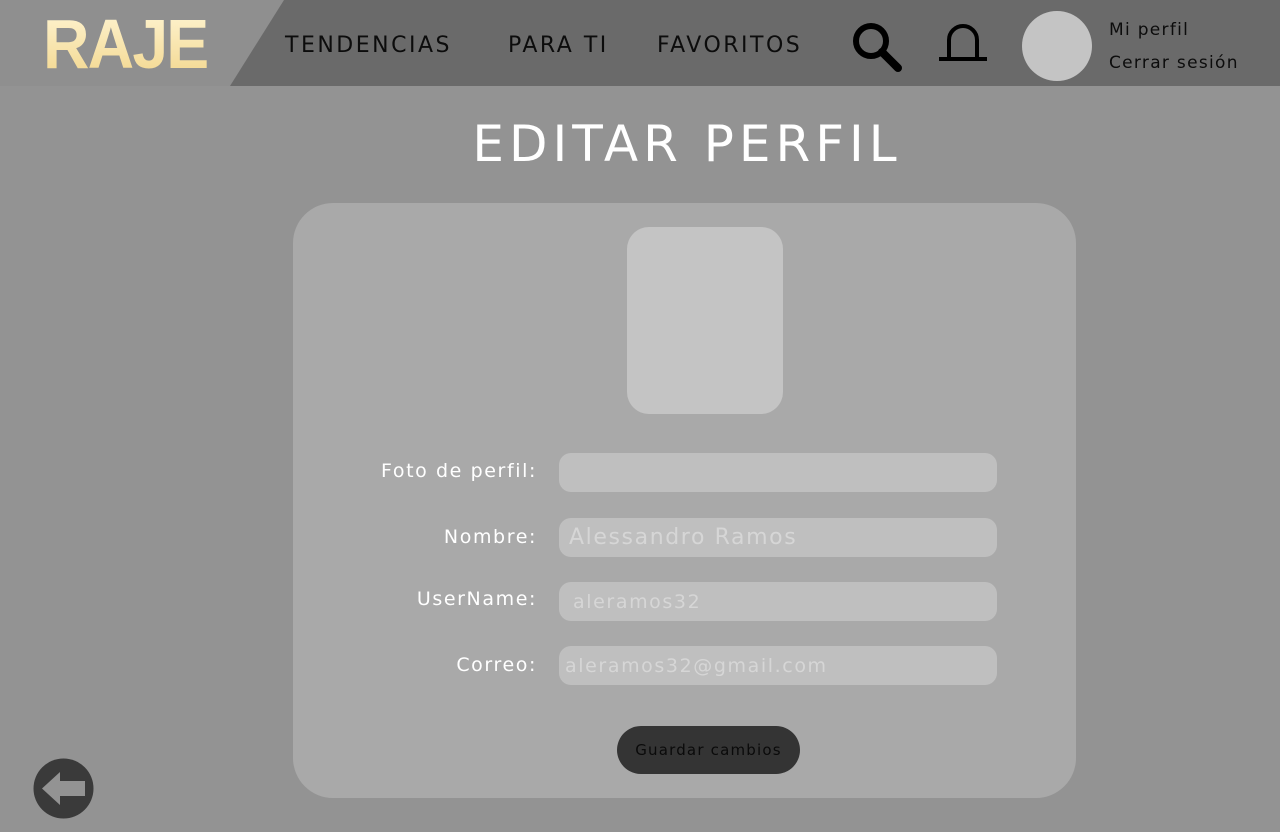 The height and width of the screenshot is (832, 1280). I want to click on nav-para-ti: PARA TI, so click(558, 46).